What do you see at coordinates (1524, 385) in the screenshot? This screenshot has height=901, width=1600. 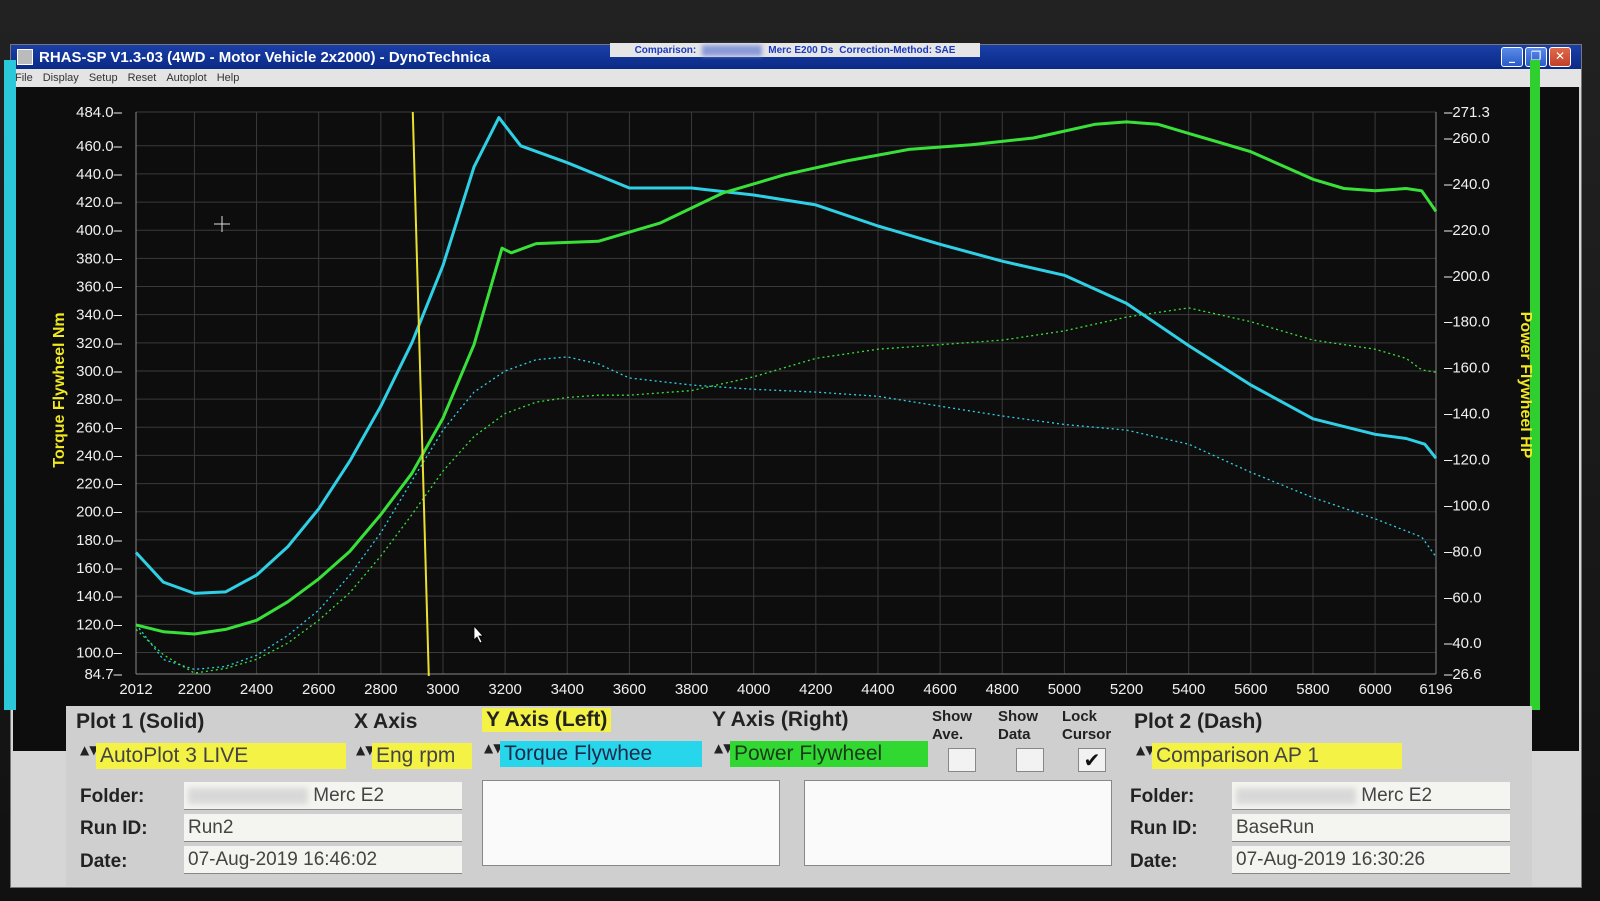 I see `y-axis-right-title: Power Flywheel HP` at bounding box center [1524, 385].